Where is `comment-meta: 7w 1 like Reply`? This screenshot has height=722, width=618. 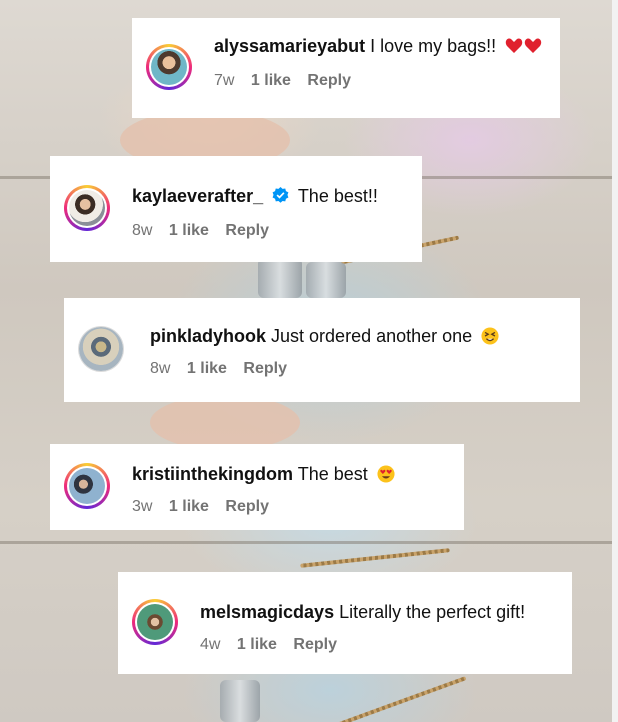
comment-meta: 7w 1 like Reply is located at coordinates (282, 81).